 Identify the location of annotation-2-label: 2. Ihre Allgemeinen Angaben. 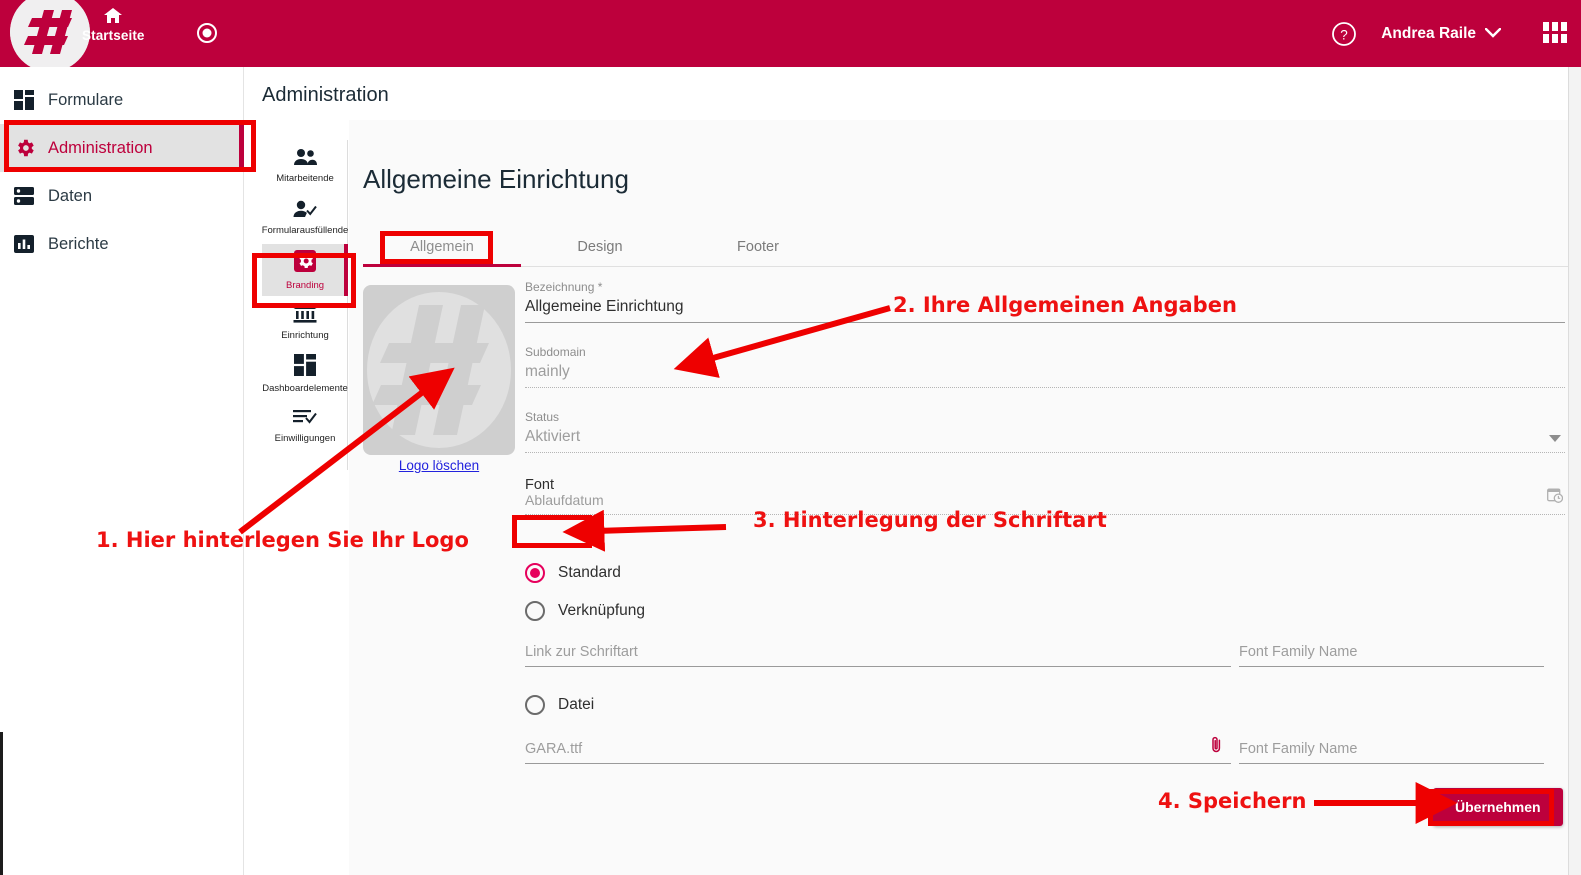
(1065, 305).